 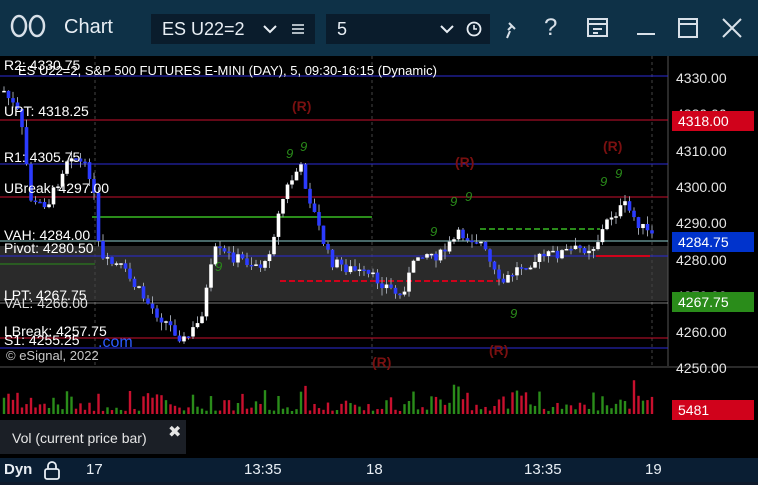 I want to click on dyn-label: Dyn, so click(x=18, y=469).